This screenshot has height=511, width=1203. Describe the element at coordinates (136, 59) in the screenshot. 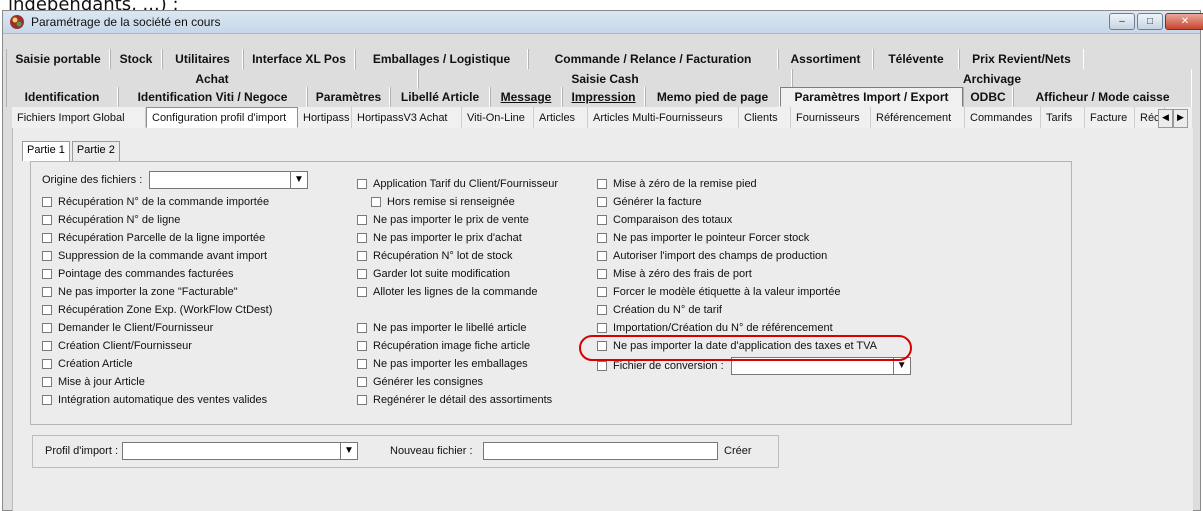

I see `tab-stock: Stock` at that location.